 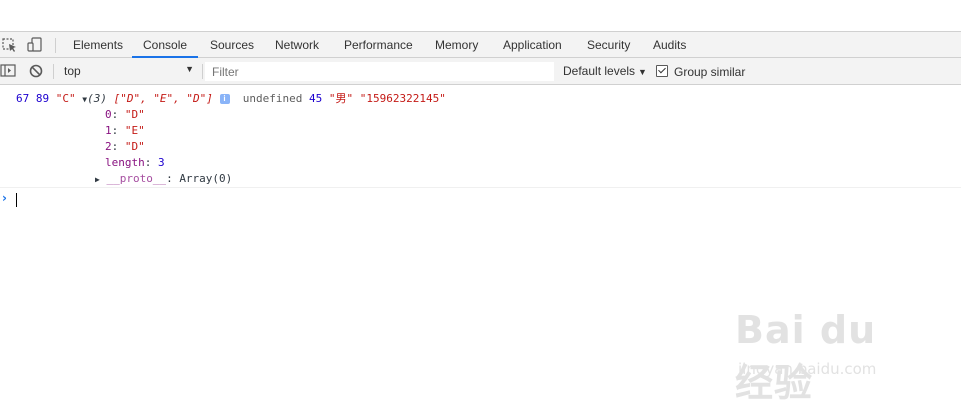 I want to click on tab-performance: Performance, so click(x=378, y=45).